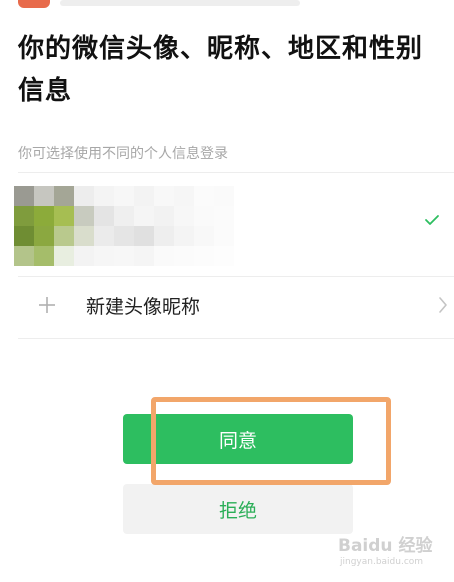 Image resolution: width=454 pixels, height=582 pixels. I want to click on check-icon, so click(432, 220).